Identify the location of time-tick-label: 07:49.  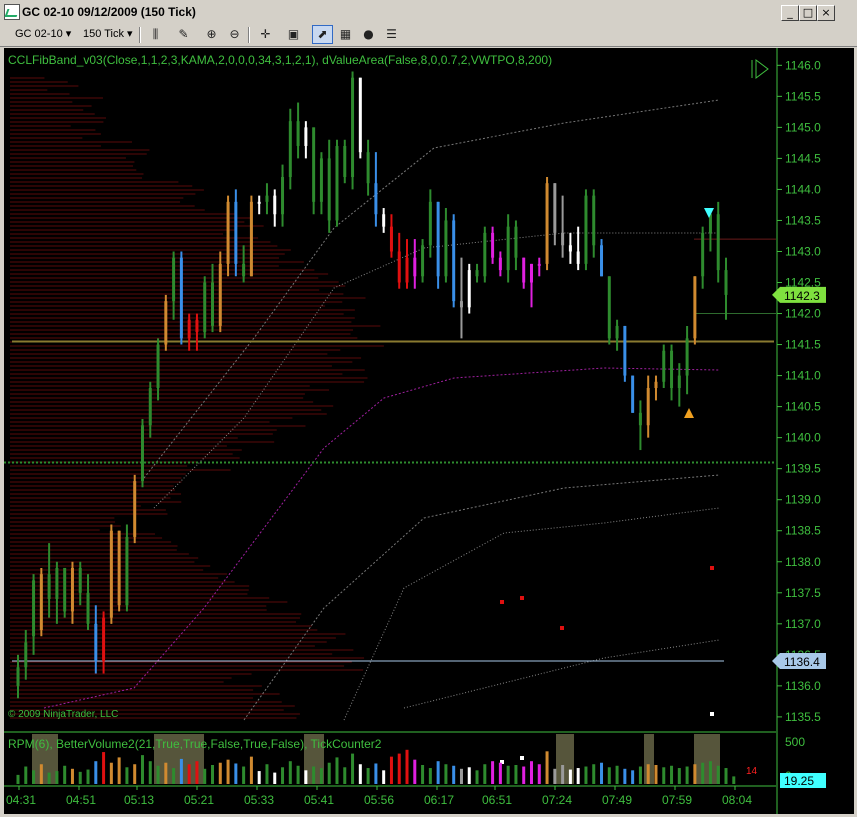
(617, 800).